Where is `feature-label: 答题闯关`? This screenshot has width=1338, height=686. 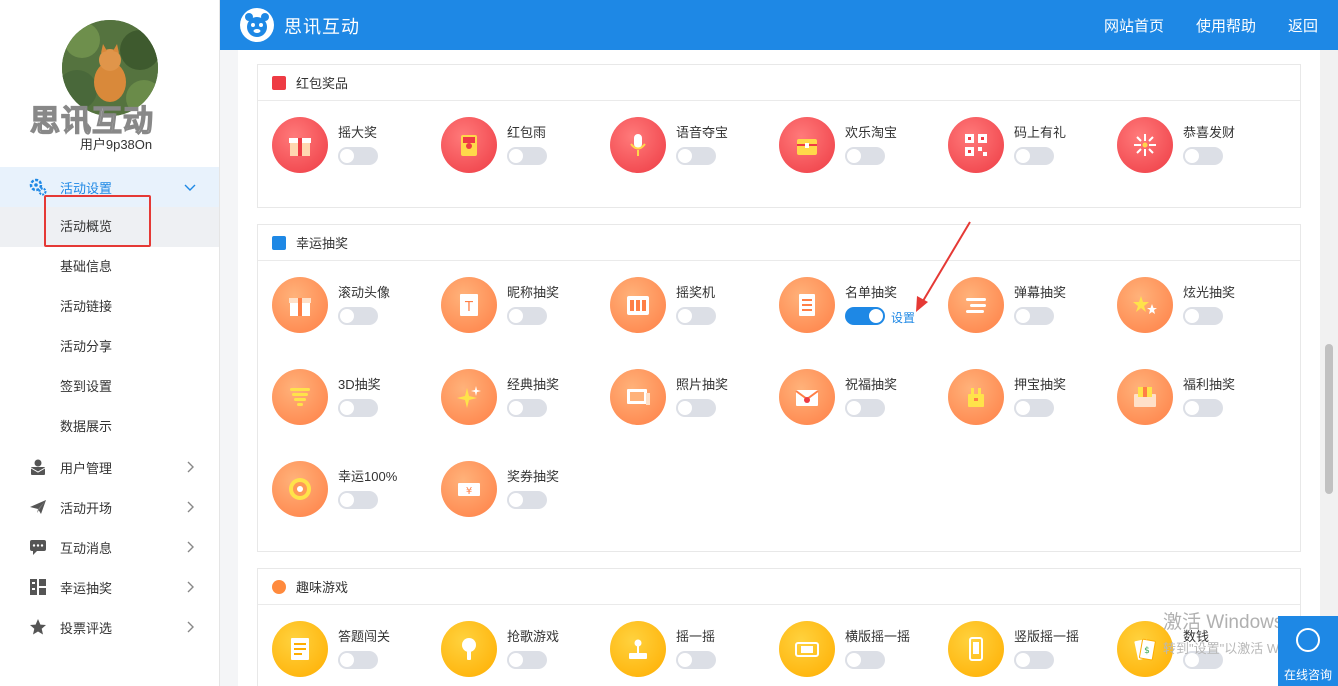 feature-label: 答题闯关 is located at coordinates (364, 636).